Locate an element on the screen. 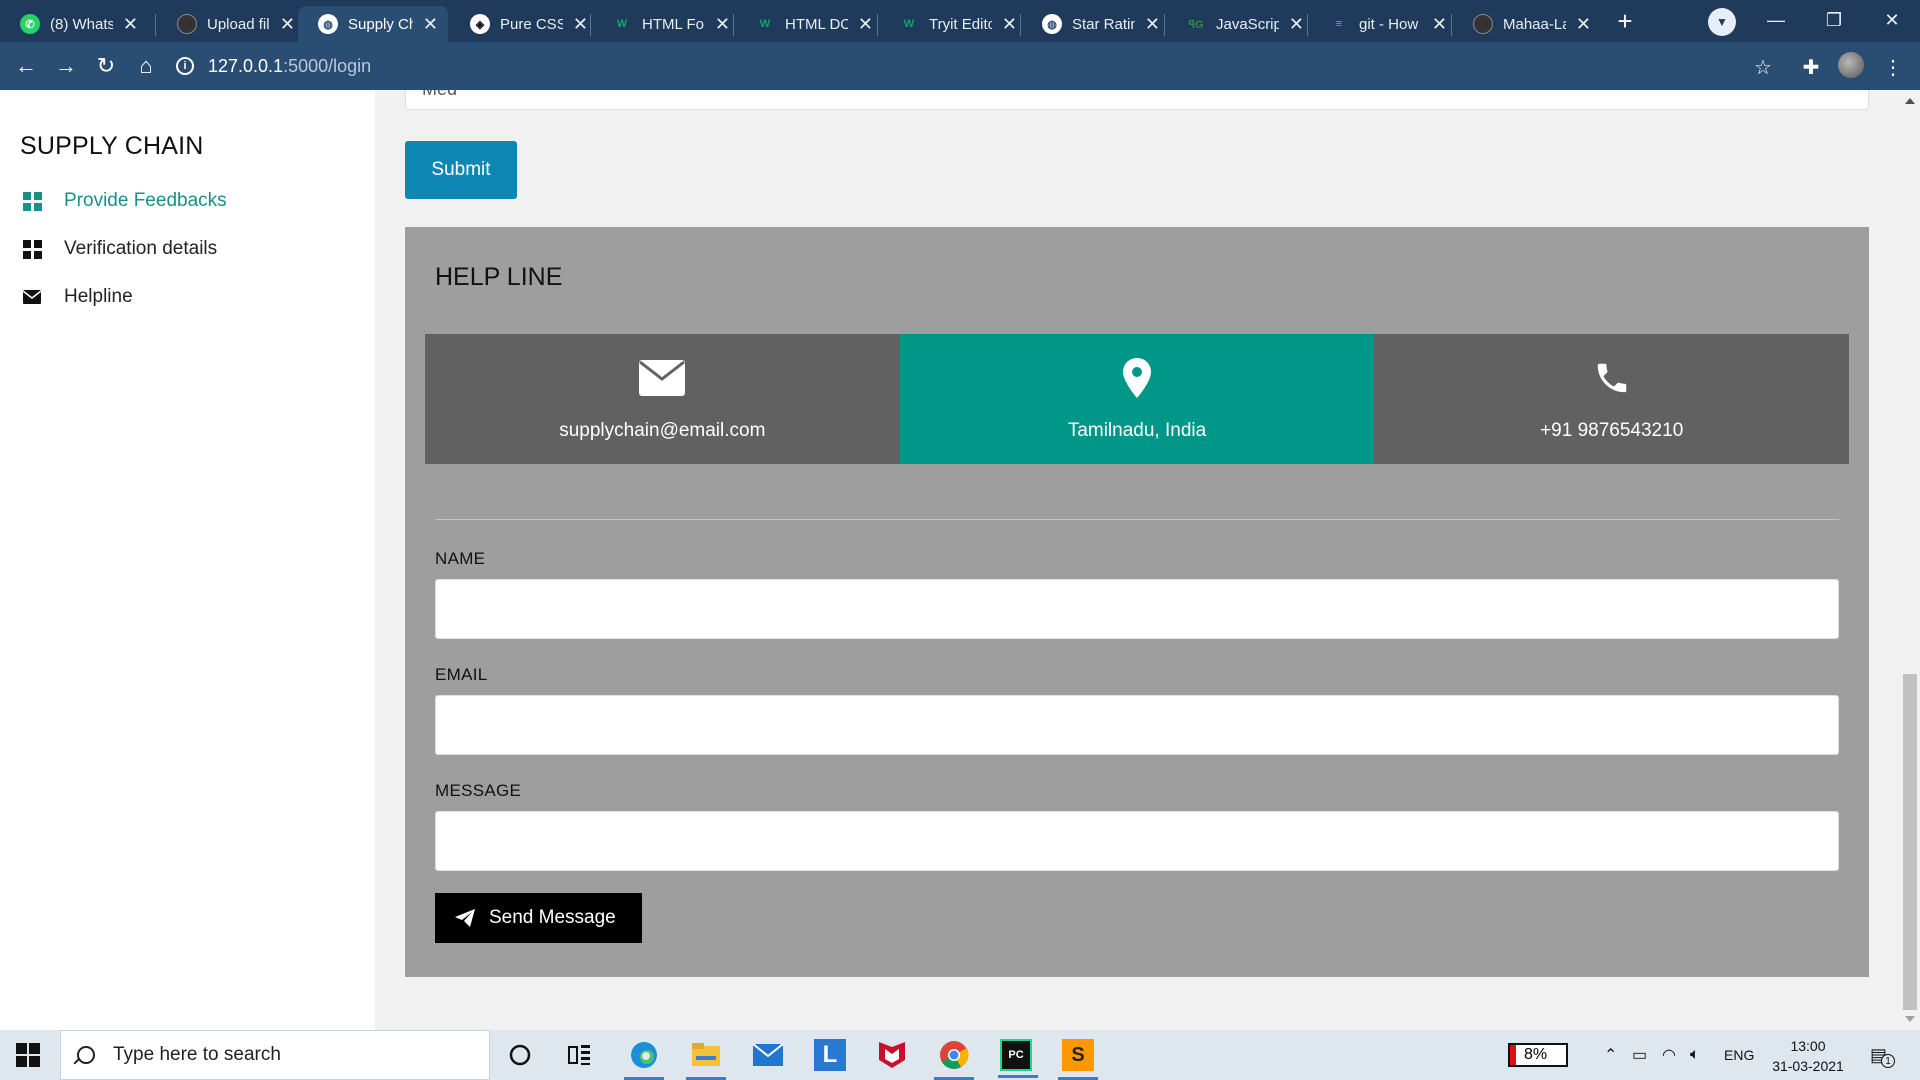 The image size is (1920, 1080). language-indicator: ENG is located at coordinates (1739, 1055).